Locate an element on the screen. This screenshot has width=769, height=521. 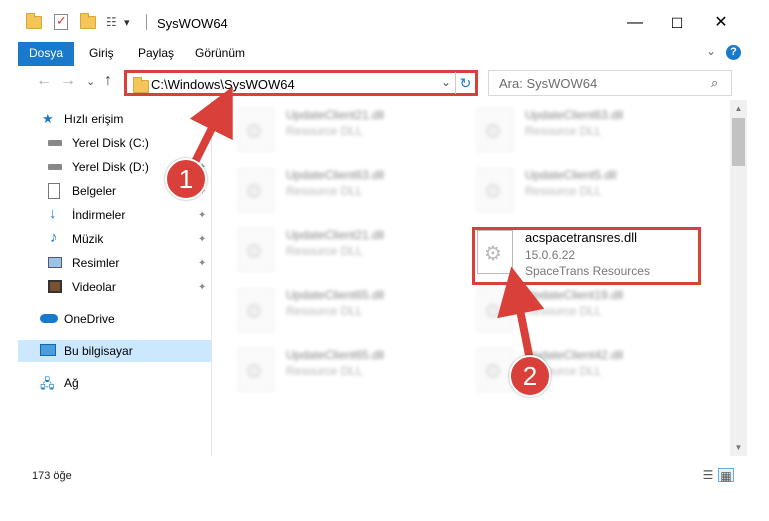
sidebar-item-videos: Videolar ✦ is located at coordinates (114, 287).